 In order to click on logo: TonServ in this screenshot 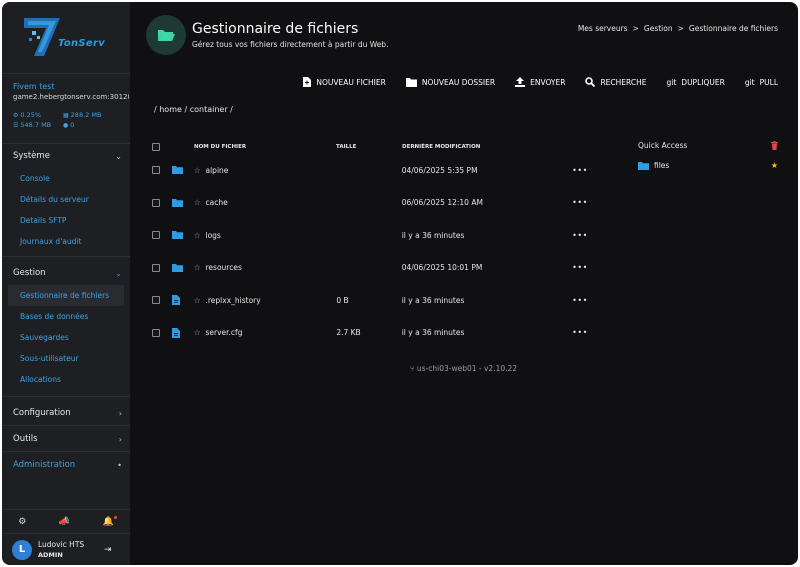, I will do `click(66, 38)`.